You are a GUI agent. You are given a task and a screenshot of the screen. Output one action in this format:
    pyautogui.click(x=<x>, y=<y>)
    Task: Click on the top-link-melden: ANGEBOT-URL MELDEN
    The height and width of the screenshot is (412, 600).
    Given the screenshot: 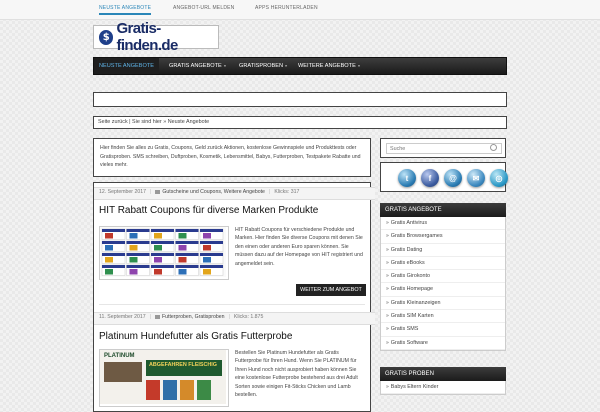 What is the action you would take?
    pyautogui.click(x=203, y=8)
    